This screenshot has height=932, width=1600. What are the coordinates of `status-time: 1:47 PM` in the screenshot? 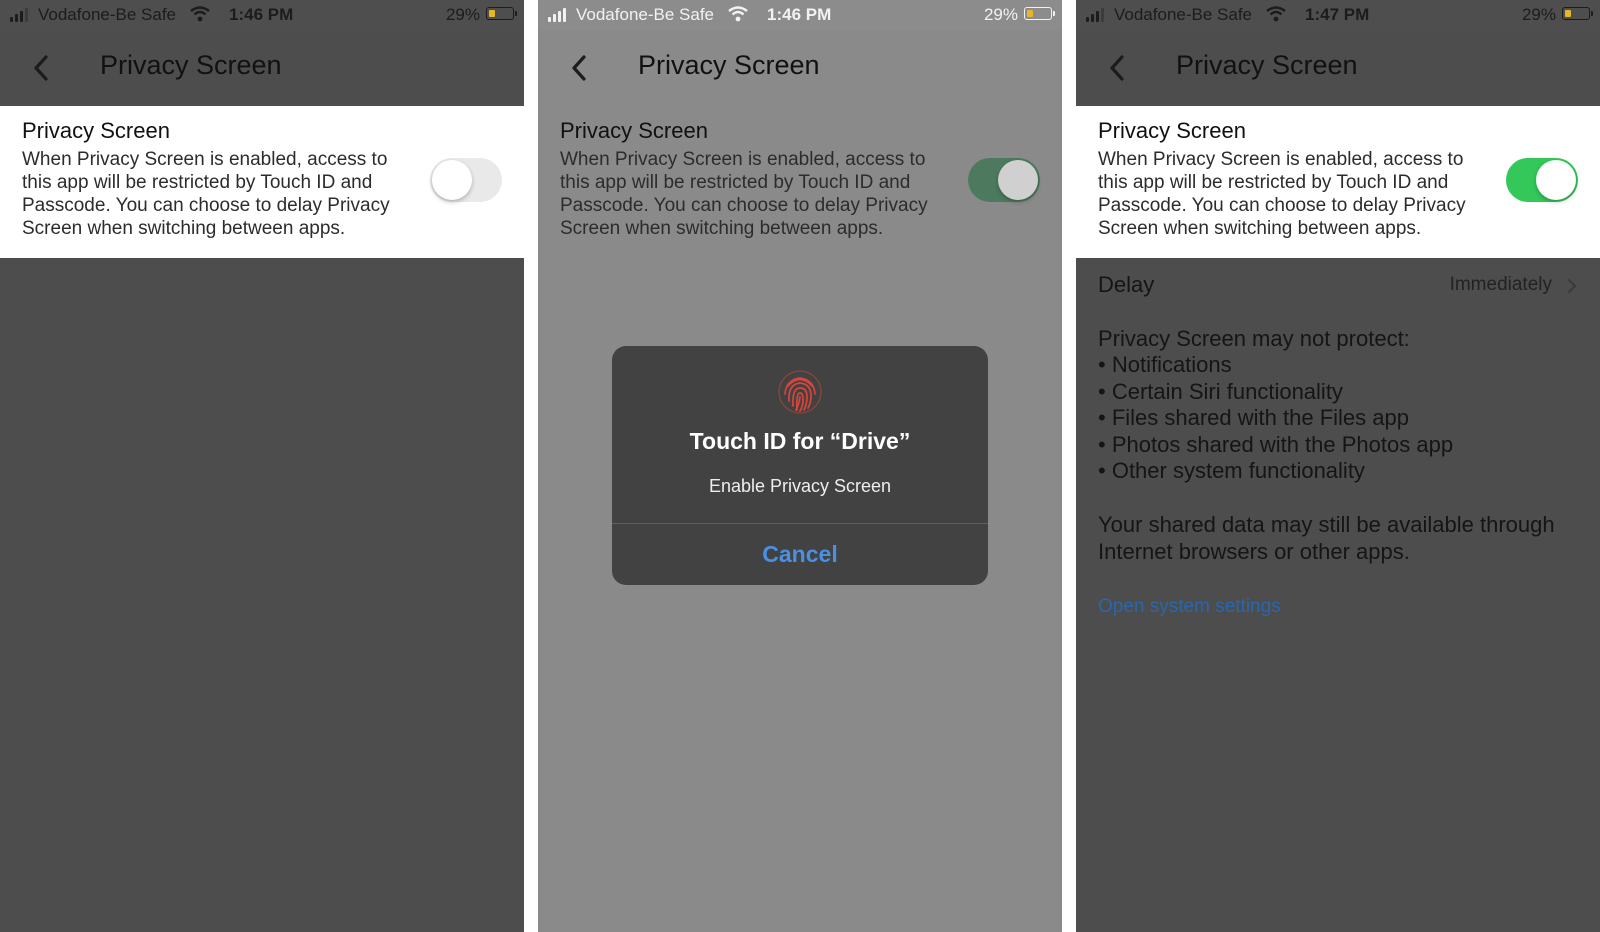 It's located at (1337, 14).